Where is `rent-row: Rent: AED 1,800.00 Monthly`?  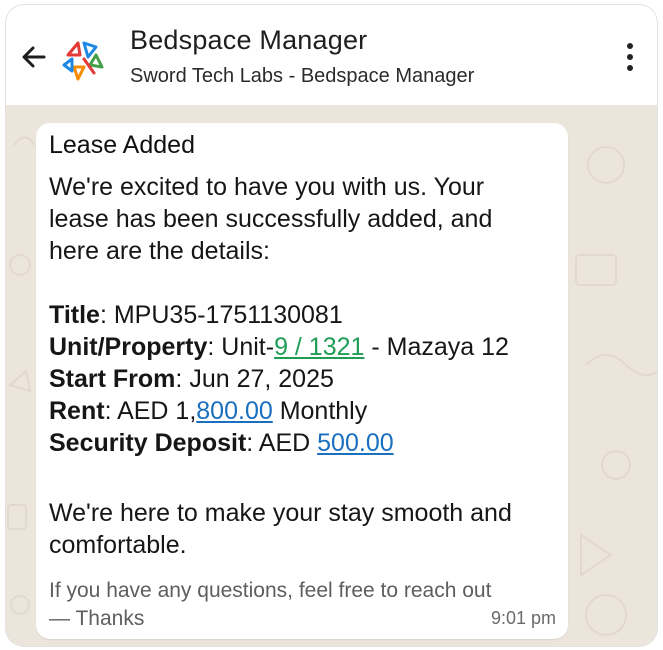
rent-row: Rent: AED 1,800.00 Monthly is located at coordinates (208, 411).